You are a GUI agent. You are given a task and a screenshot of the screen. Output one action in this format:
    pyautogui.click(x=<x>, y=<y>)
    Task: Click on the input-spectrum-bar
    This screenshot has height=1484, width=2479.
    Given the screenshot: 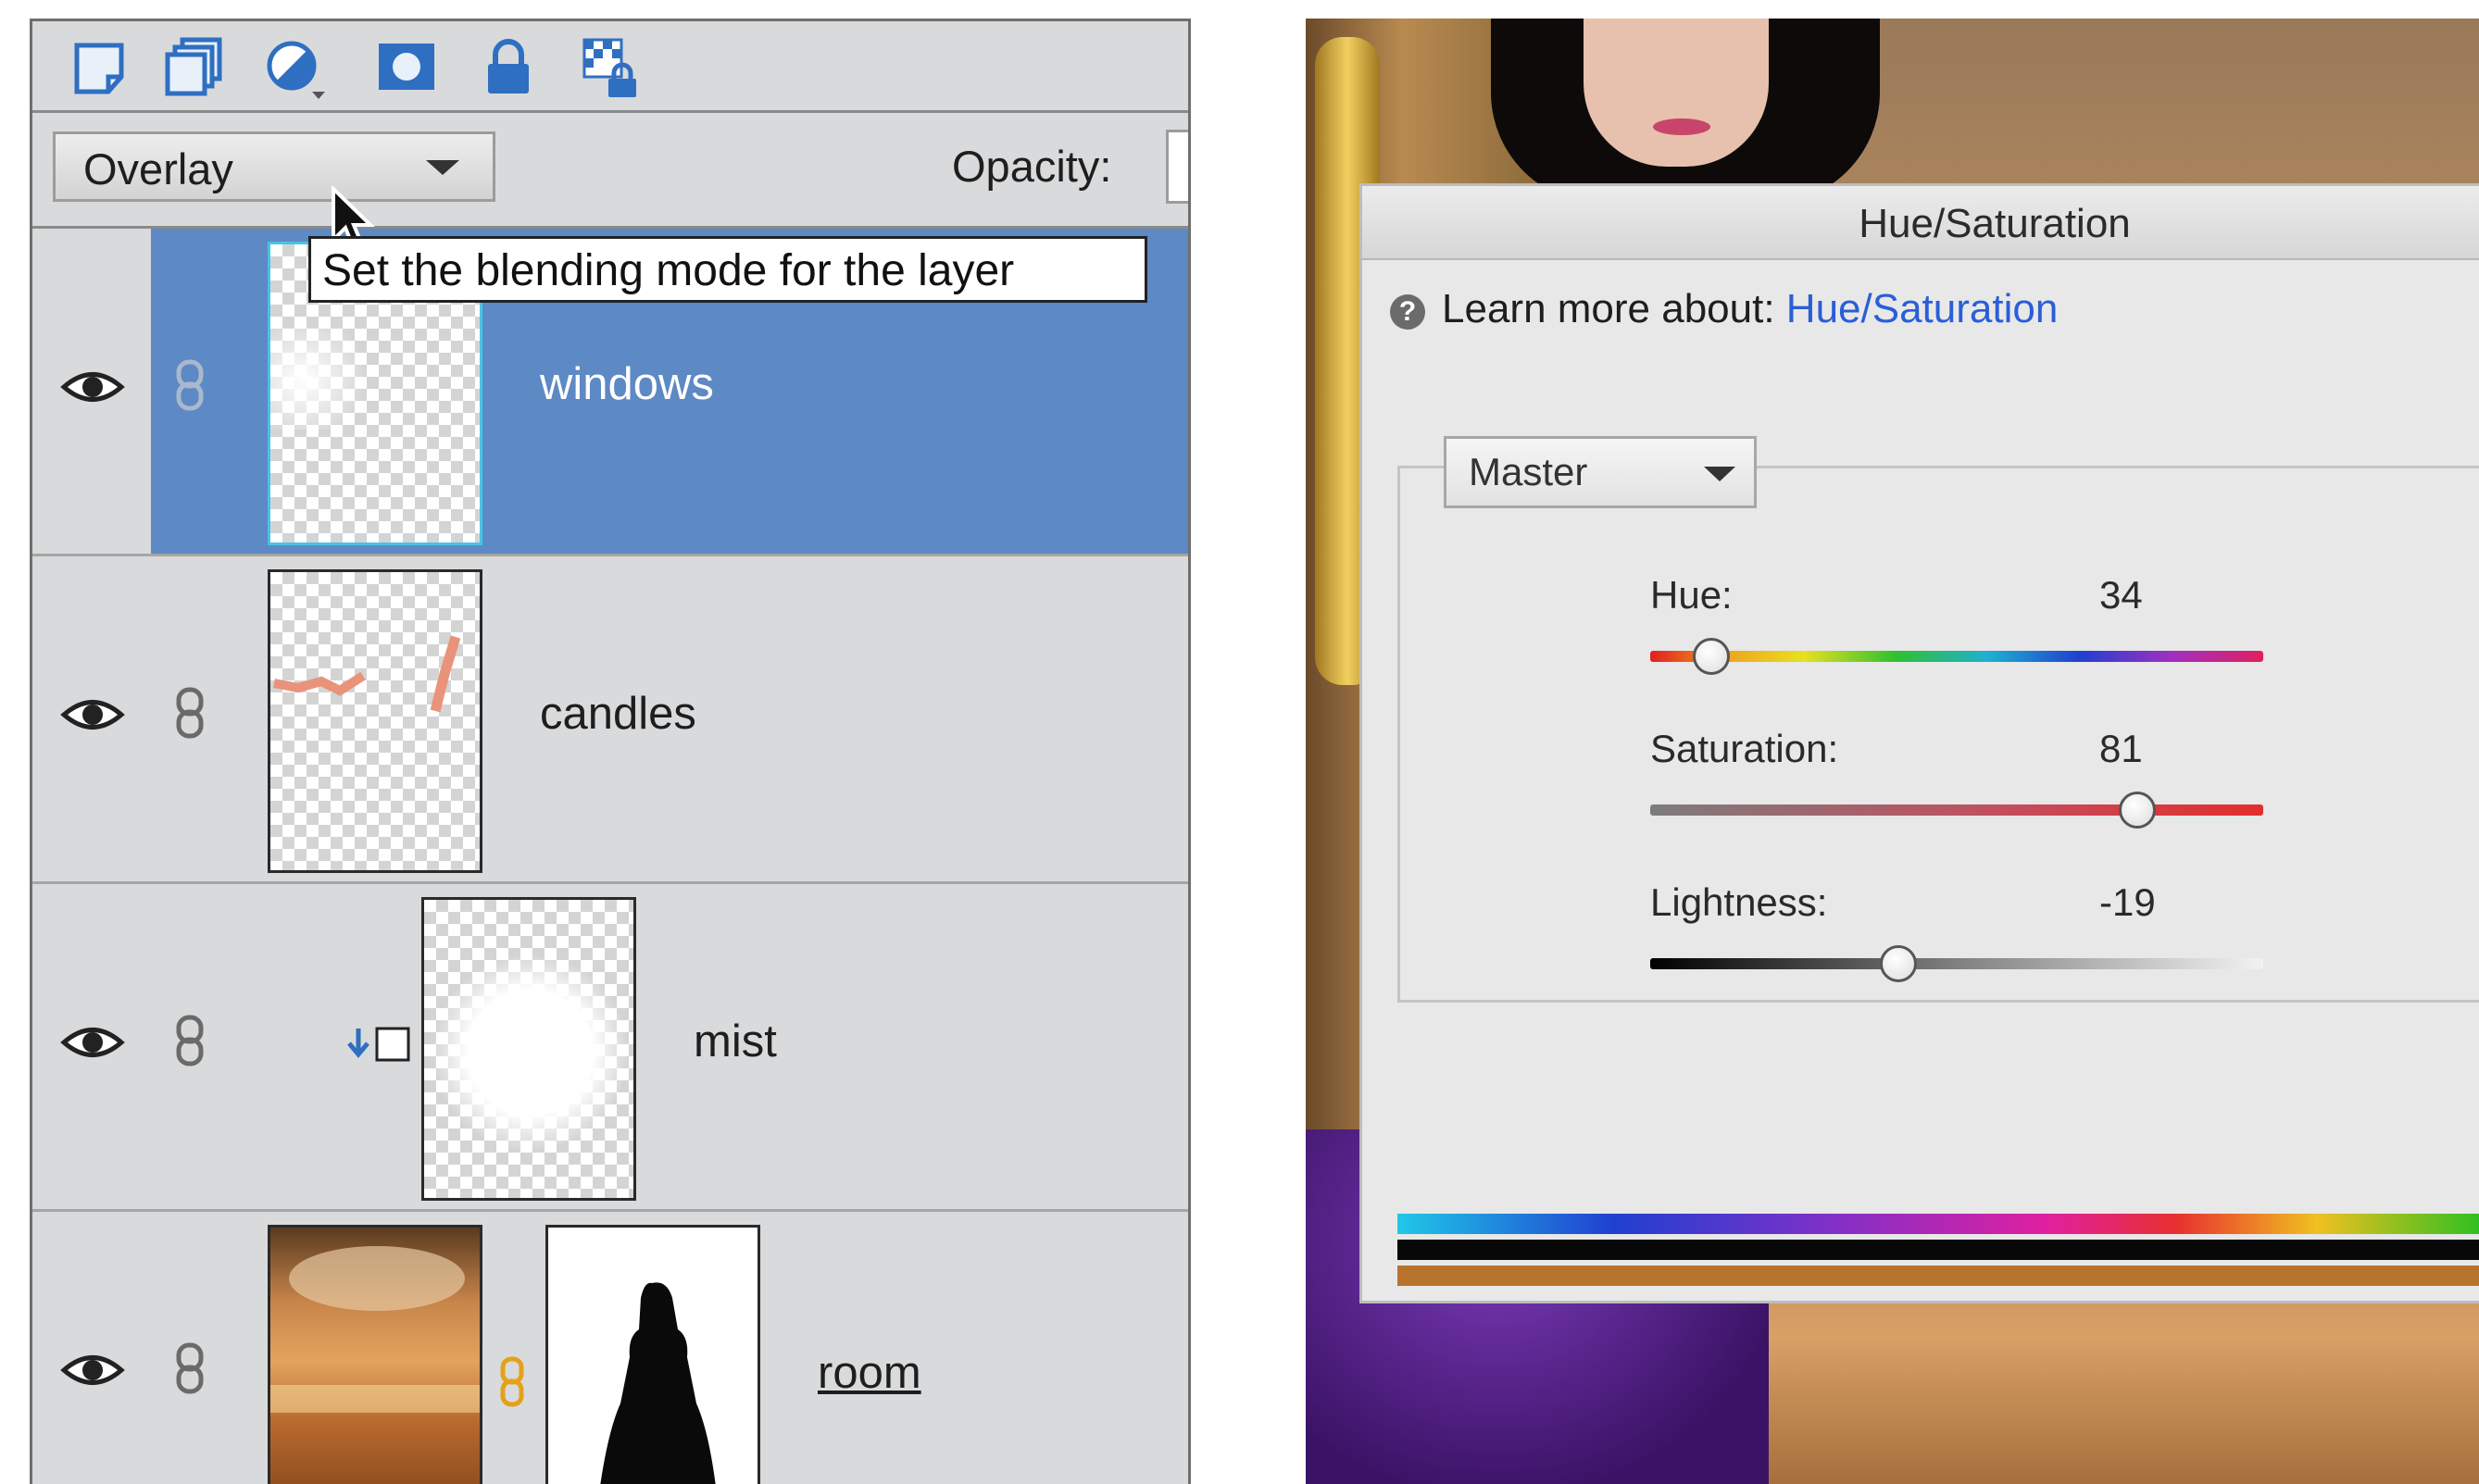 What is the action you would take?
    pyautogui.click(x=1938, y=1224)
    